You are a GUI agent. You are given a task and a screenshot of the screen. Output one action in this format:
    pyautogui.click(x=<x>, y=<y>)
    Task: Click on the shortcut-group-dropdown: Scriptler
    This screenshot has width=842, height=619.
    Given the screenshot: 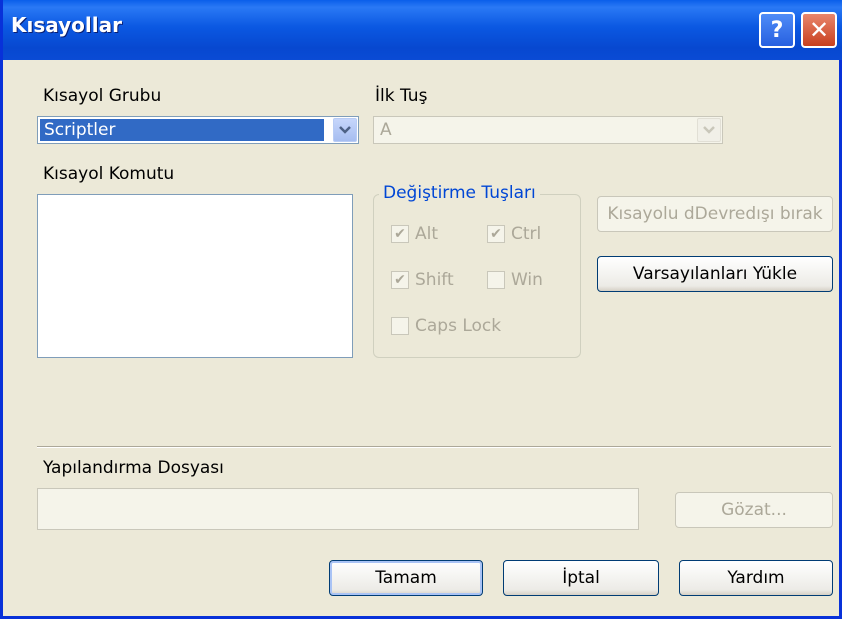 What is the action you would take?
    pyautogui.click(x=198, y=130)
    